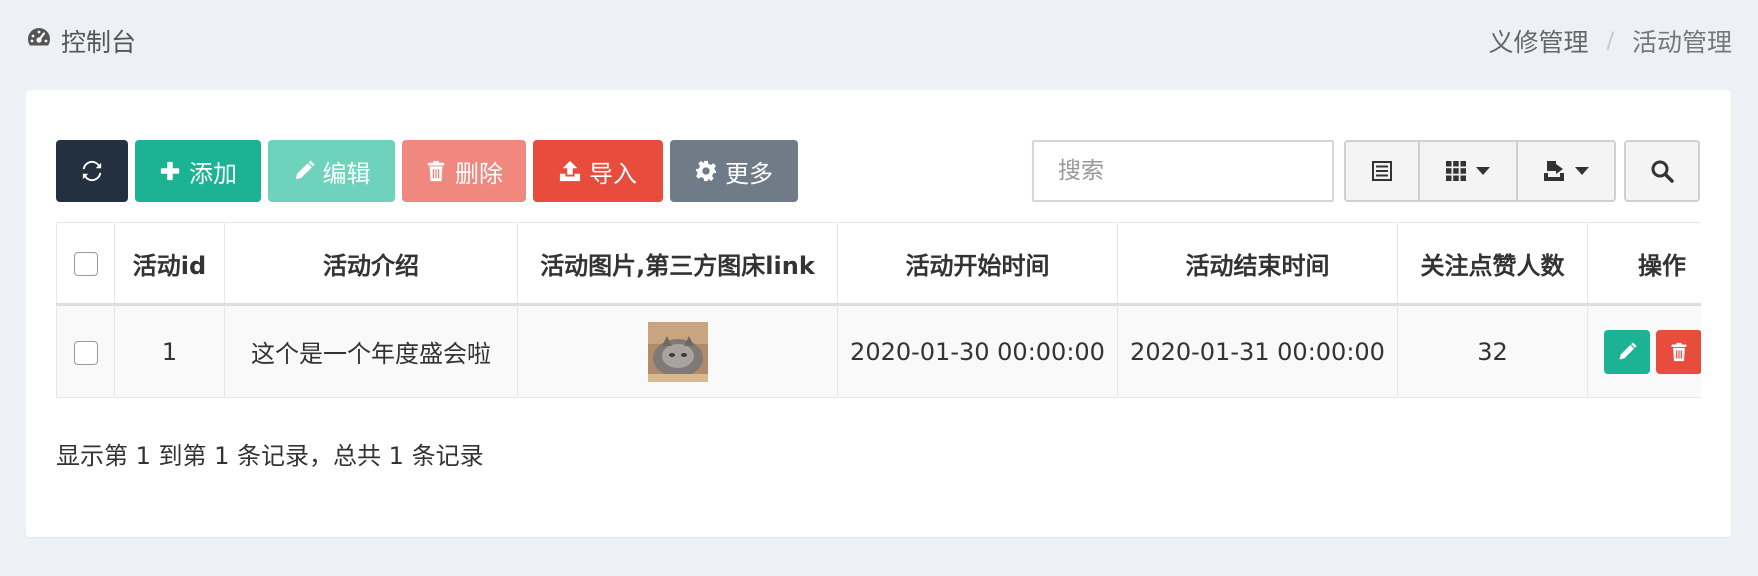 The height and width of the screenshot is (576, 1758). I want to click on row-checkbox, so click(85, 352).